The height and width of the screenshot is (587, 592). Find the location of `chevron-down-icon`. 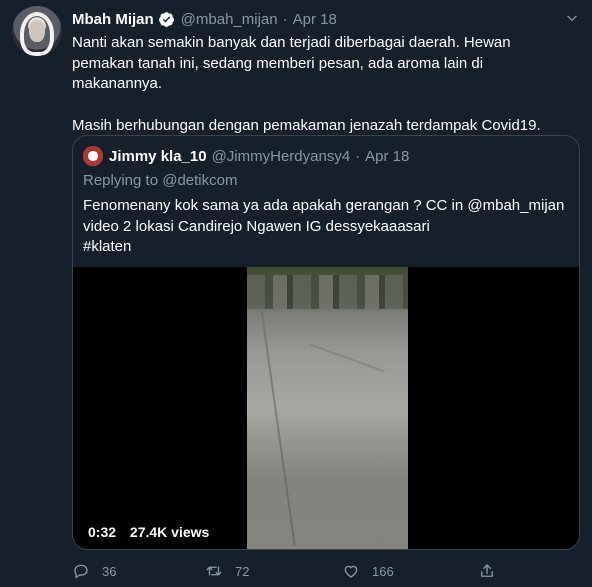

chevron-down-icon is located at coordinates (572, 18).